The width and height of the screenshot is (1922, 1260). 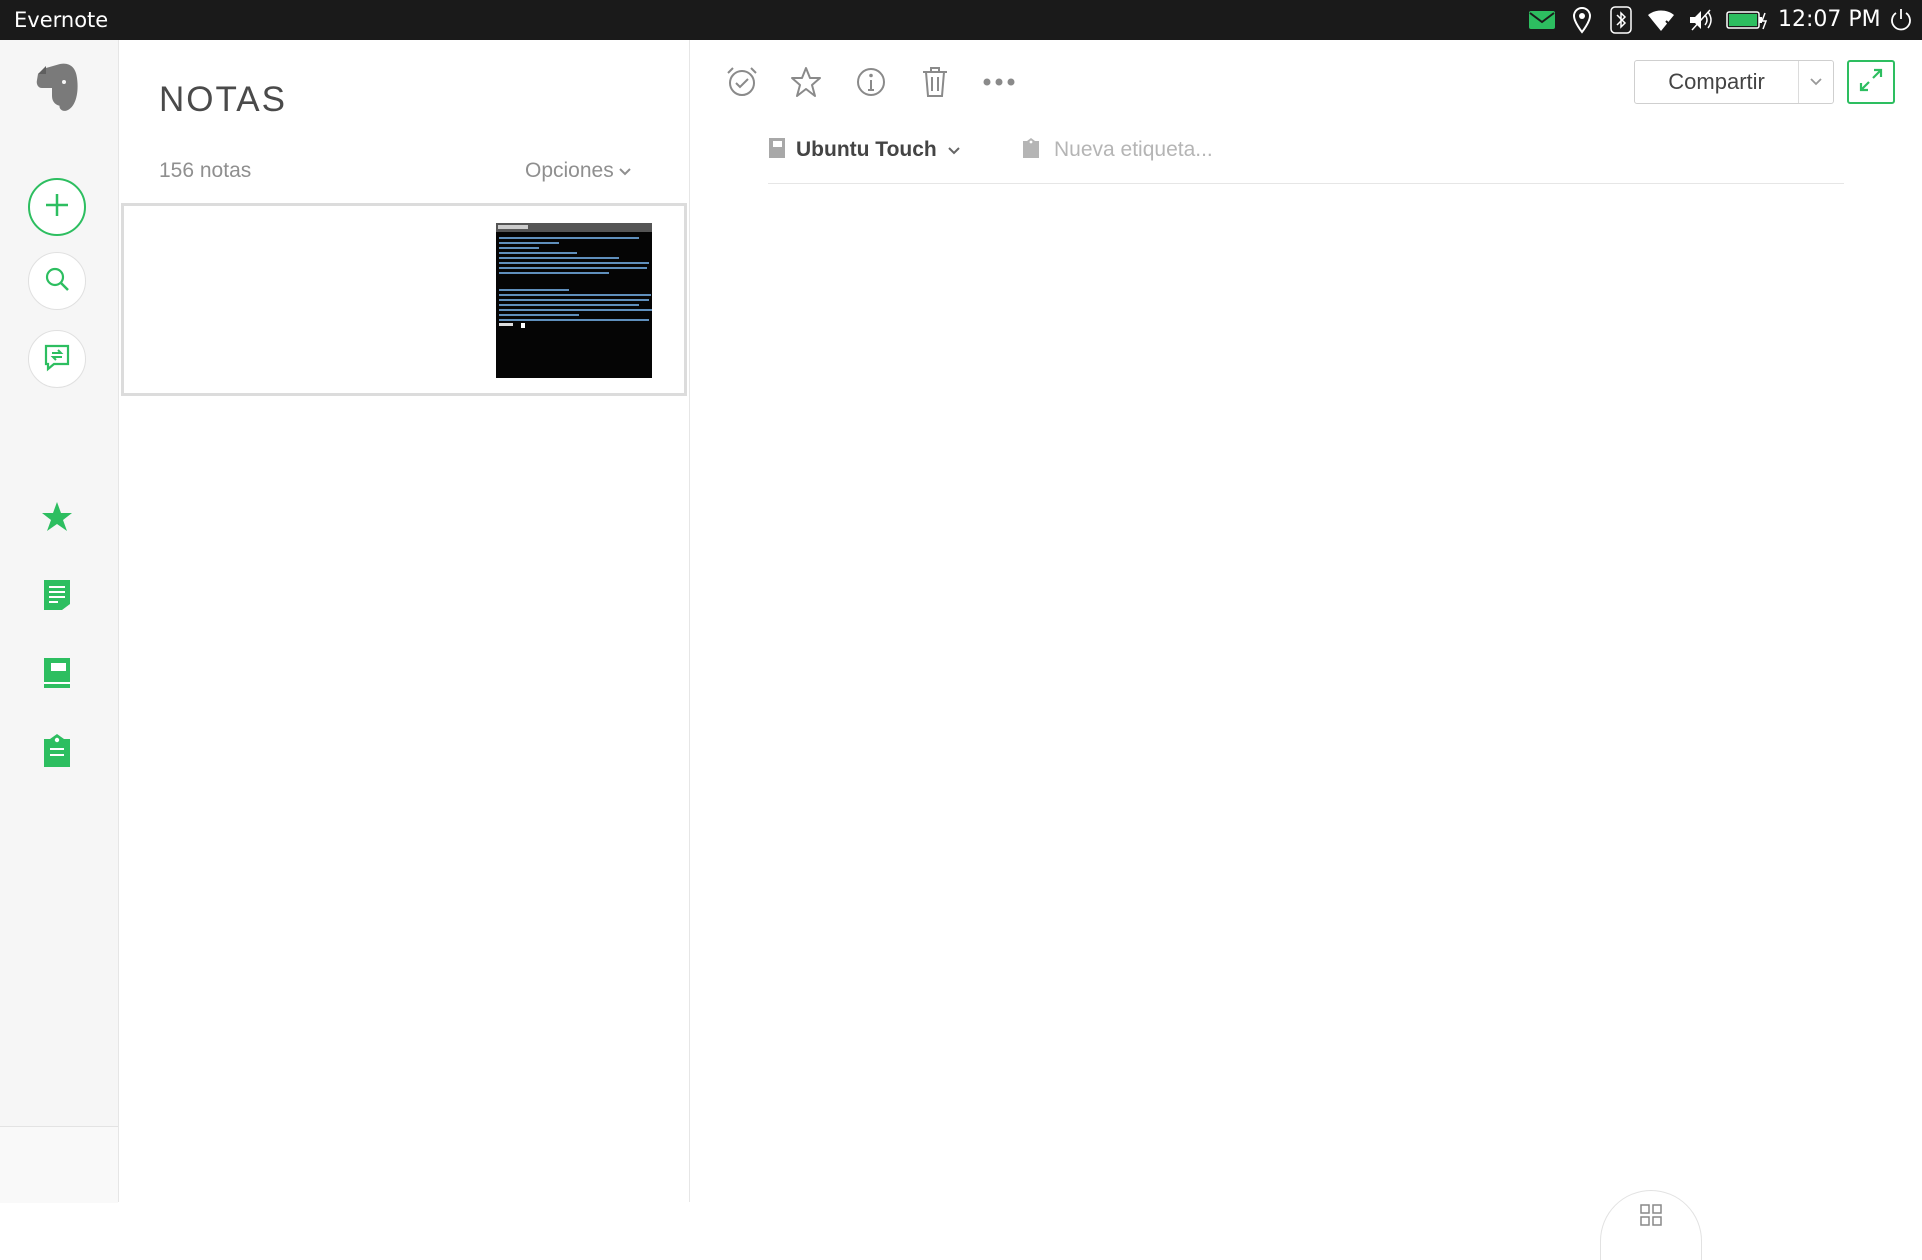 I want to click on sidebar-footer, so click(x=59, y=1164).